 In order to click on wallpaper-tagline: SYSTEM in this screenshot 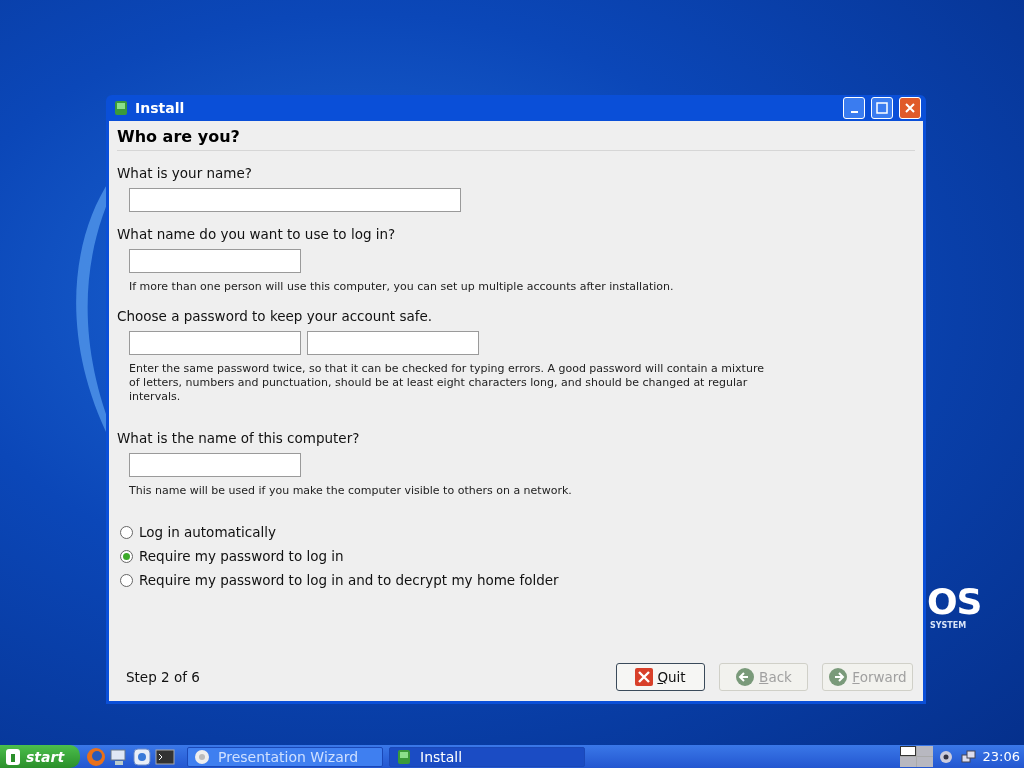, I will do `click(948, 625)`.